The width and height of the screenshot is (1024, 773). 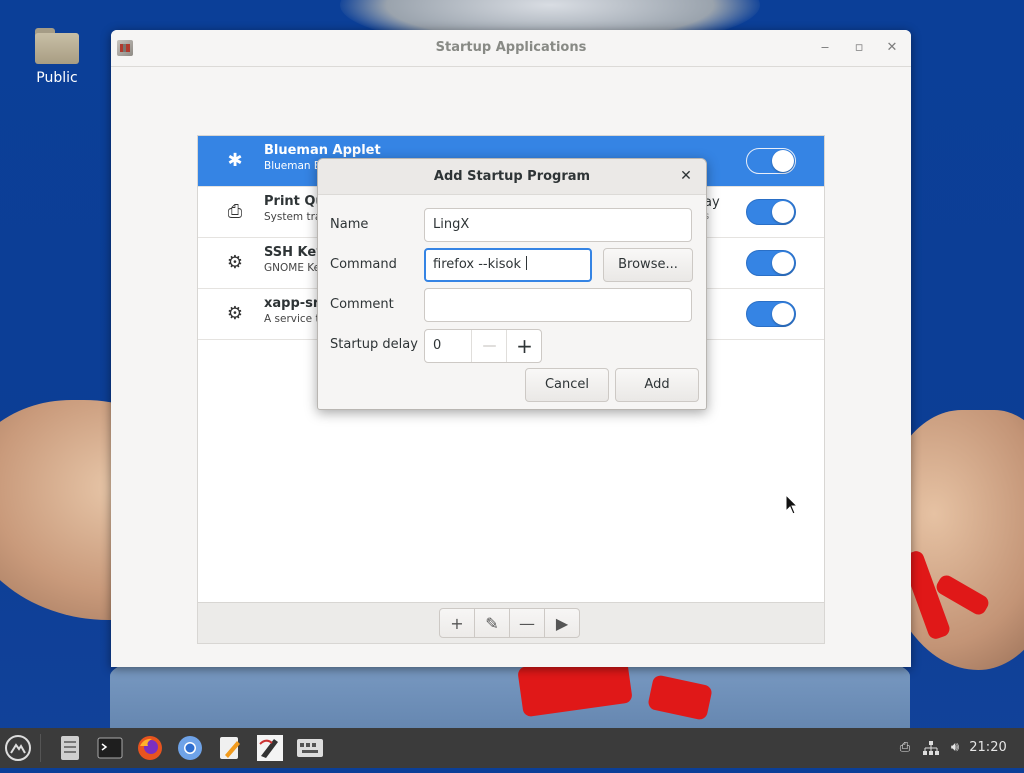 I want to click on app-name: SSH Key, so click(x=294, y=252).